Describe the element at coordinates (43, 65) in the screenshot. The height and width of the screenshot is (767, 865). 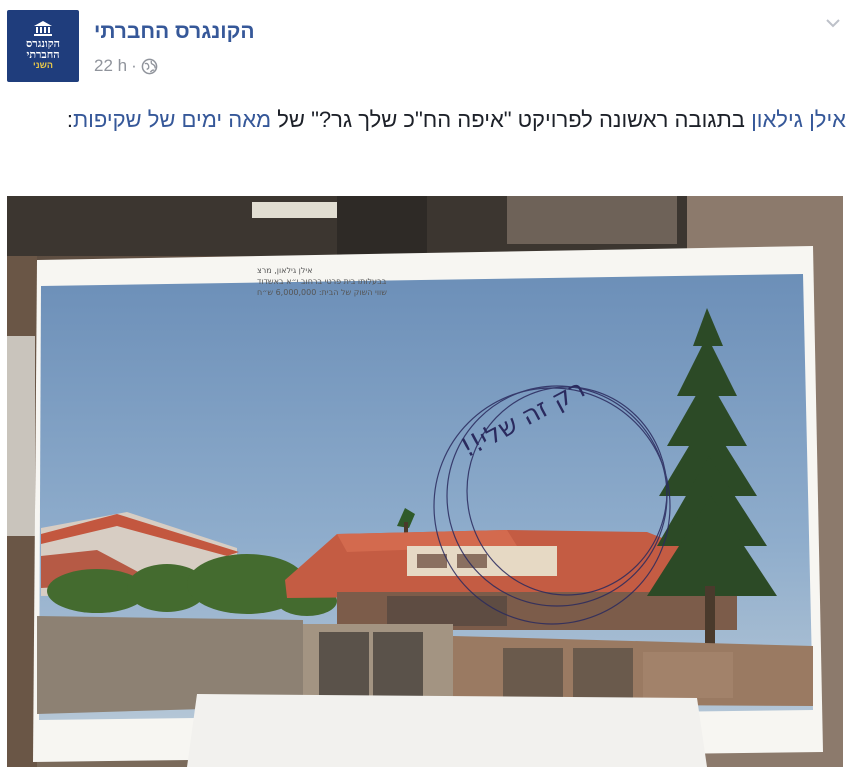
I see `avatar-logo-subtext: השני` at that location.